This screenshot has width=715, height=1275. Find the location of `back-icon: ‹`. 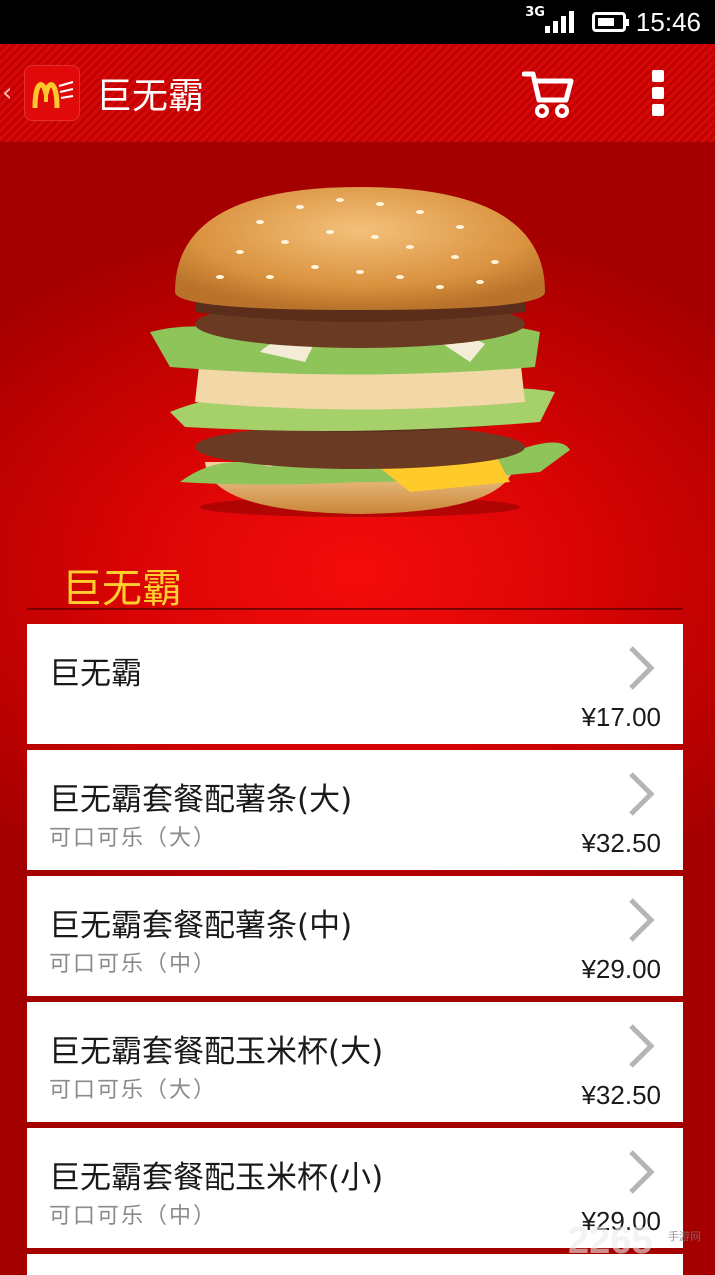

back-icon: ‹ is located at coordinates (12, 93).